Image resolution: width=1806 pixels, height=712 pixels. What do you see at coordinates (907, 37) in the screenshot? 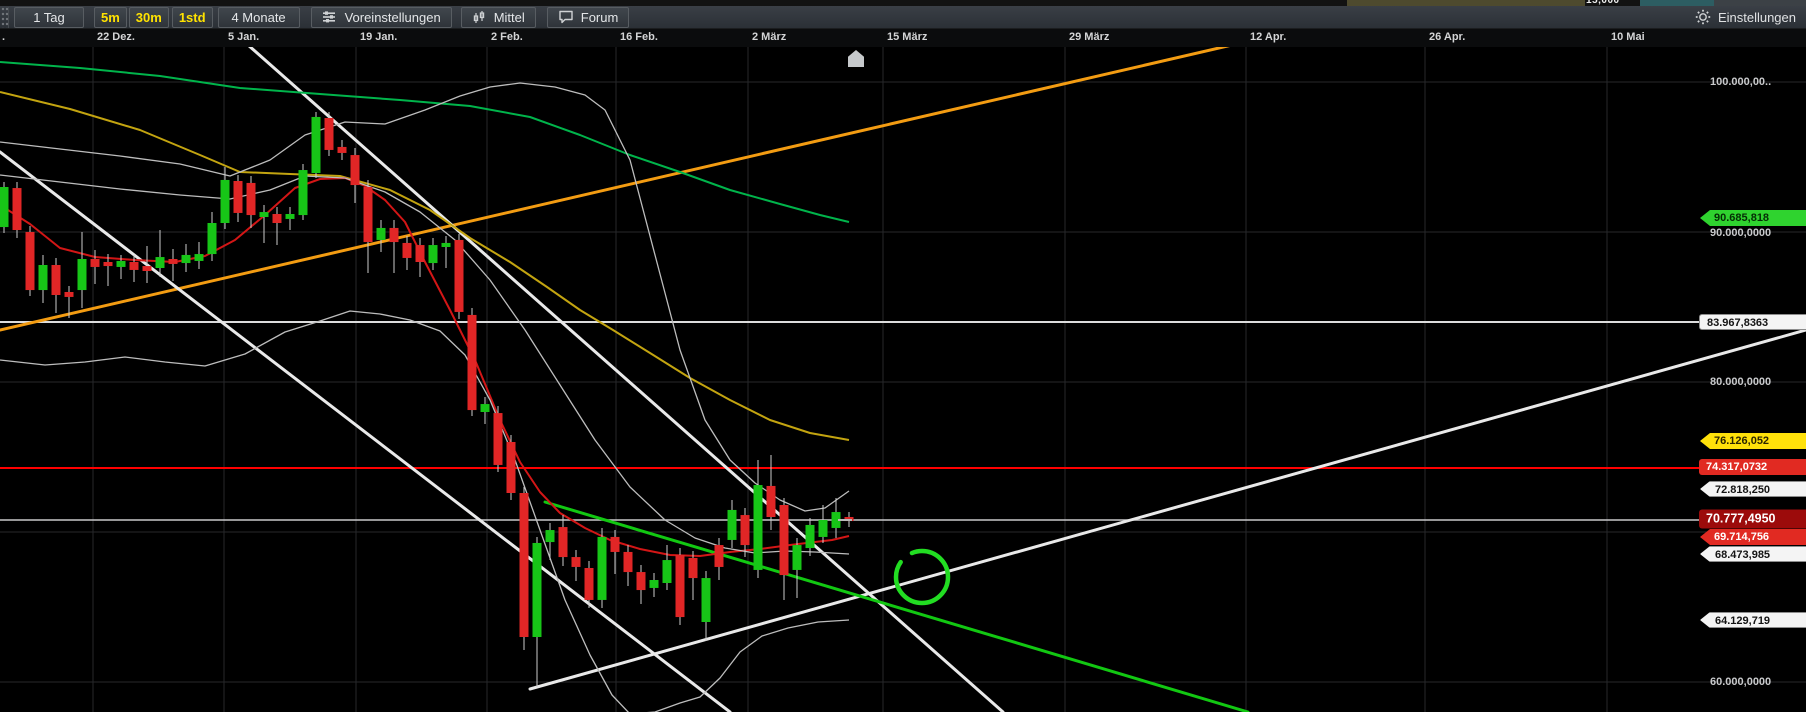
I see `date-label: 15 März` at bounding box center [907, 37].